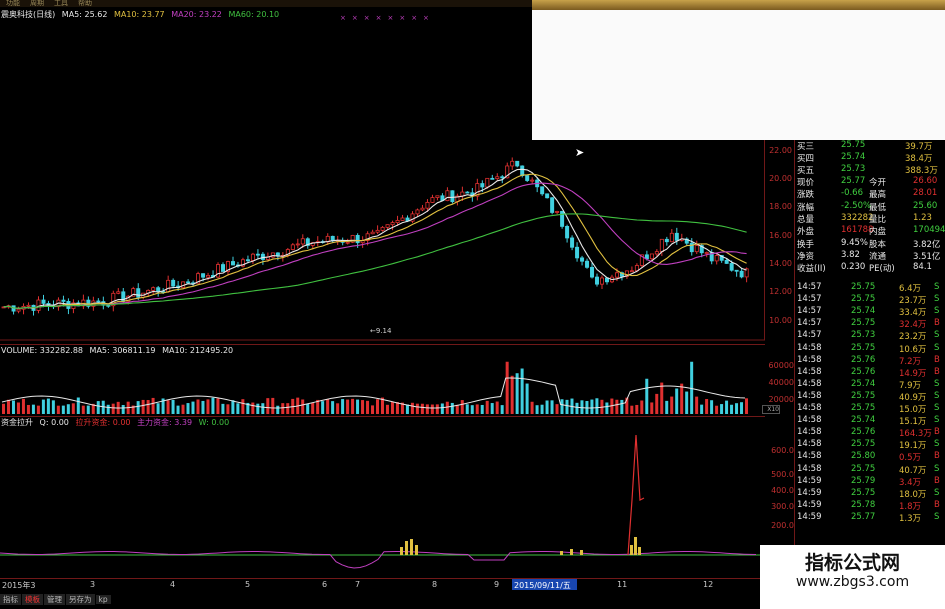 The width and height of the screenshot is (945, 609). What do you see at coordinates (809, 480) in the screenshot?
I see `tick-time: 14:59` at bounding box center [809, 480].